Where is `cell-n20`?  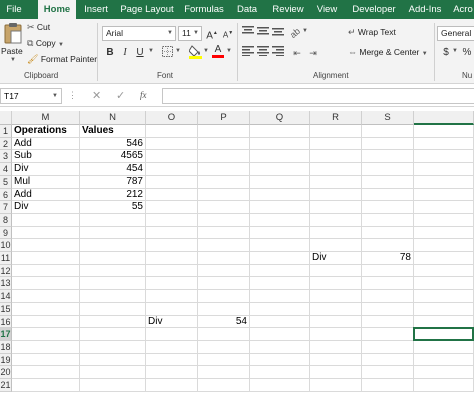 cell-n20 is located at coordinates (113, 372).